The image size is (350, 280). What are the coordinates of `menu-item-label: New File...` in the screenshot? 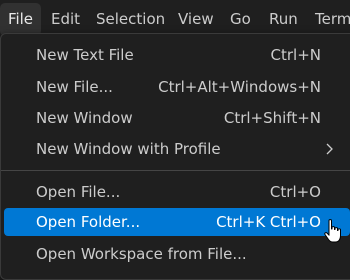 It's located at (74, 87).